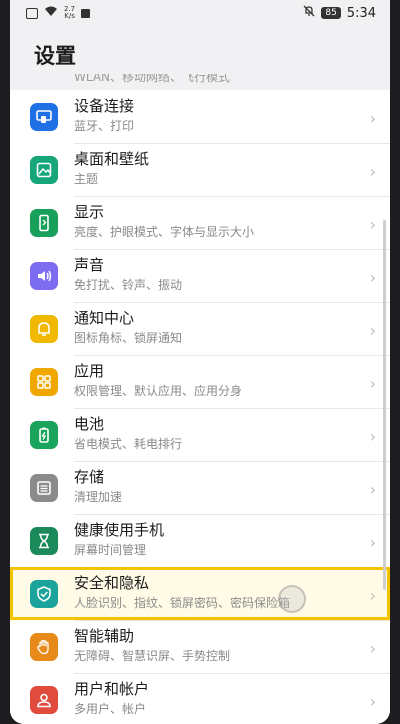 Image resolution: width=400 pixels, height=724 pixels. What do you see at coordinates (110, 709) in the screenshot?
I see `item-subtitle: 多用户、帐户` at bounding box center [110, 709].